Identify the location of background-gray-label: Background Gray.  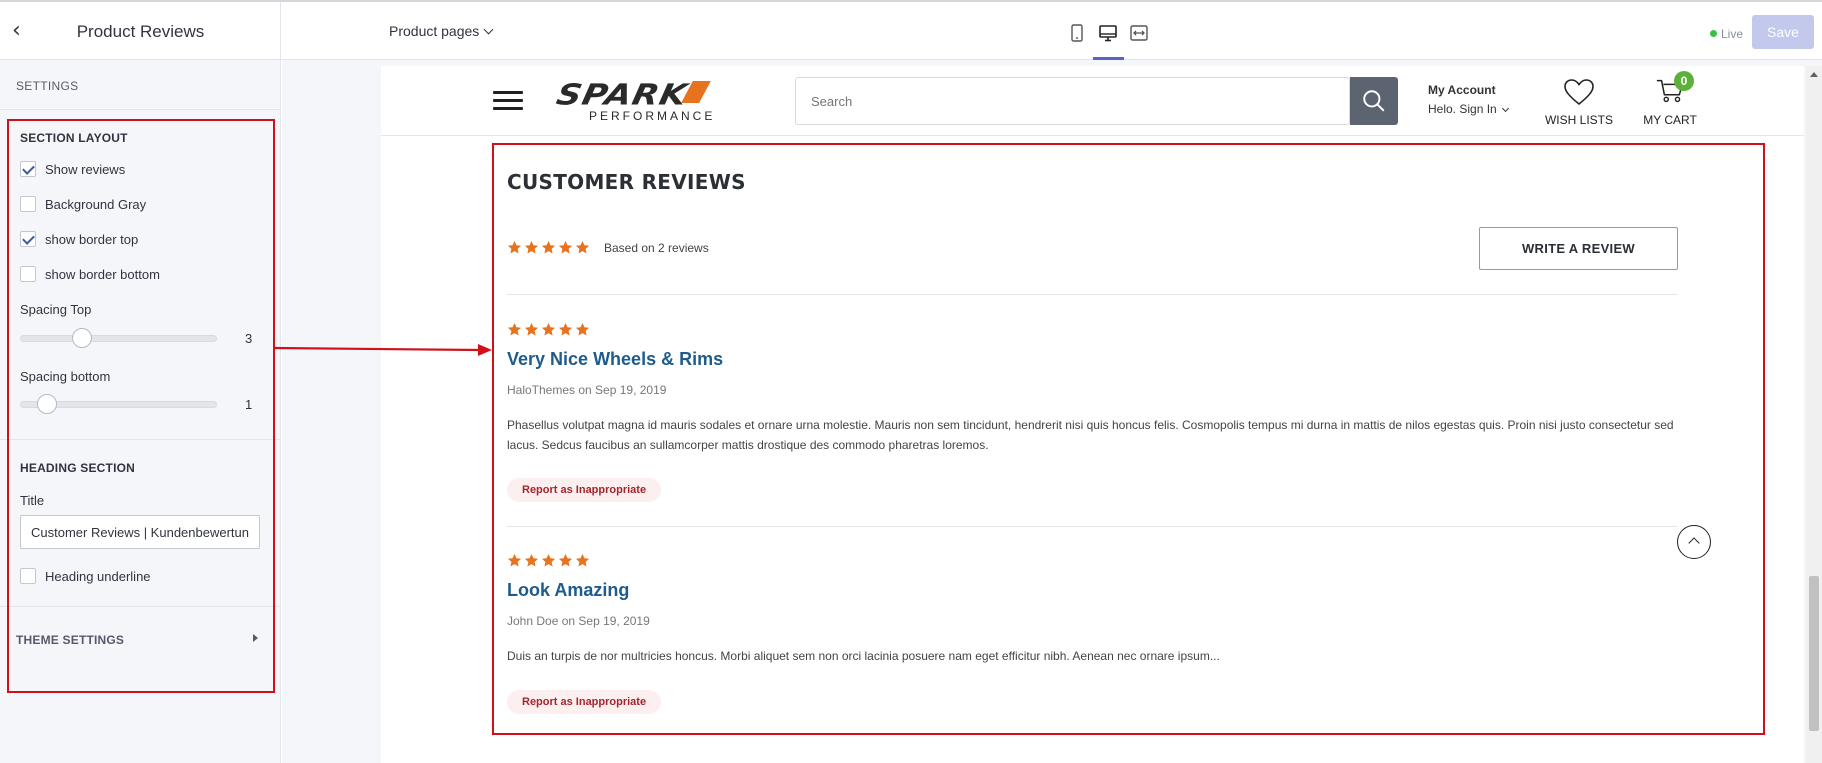
(96, 204).